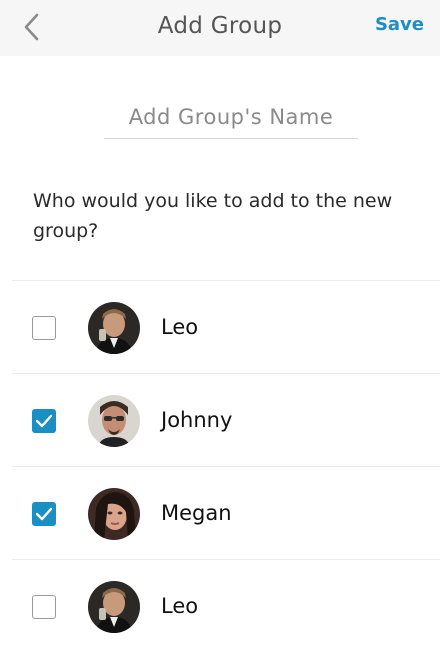 Image resolution: width=440 pixels, height=654 pixels. Describe the element at coordinates (399, 24) in the screenshot. I see `save-button: Save` at that location.